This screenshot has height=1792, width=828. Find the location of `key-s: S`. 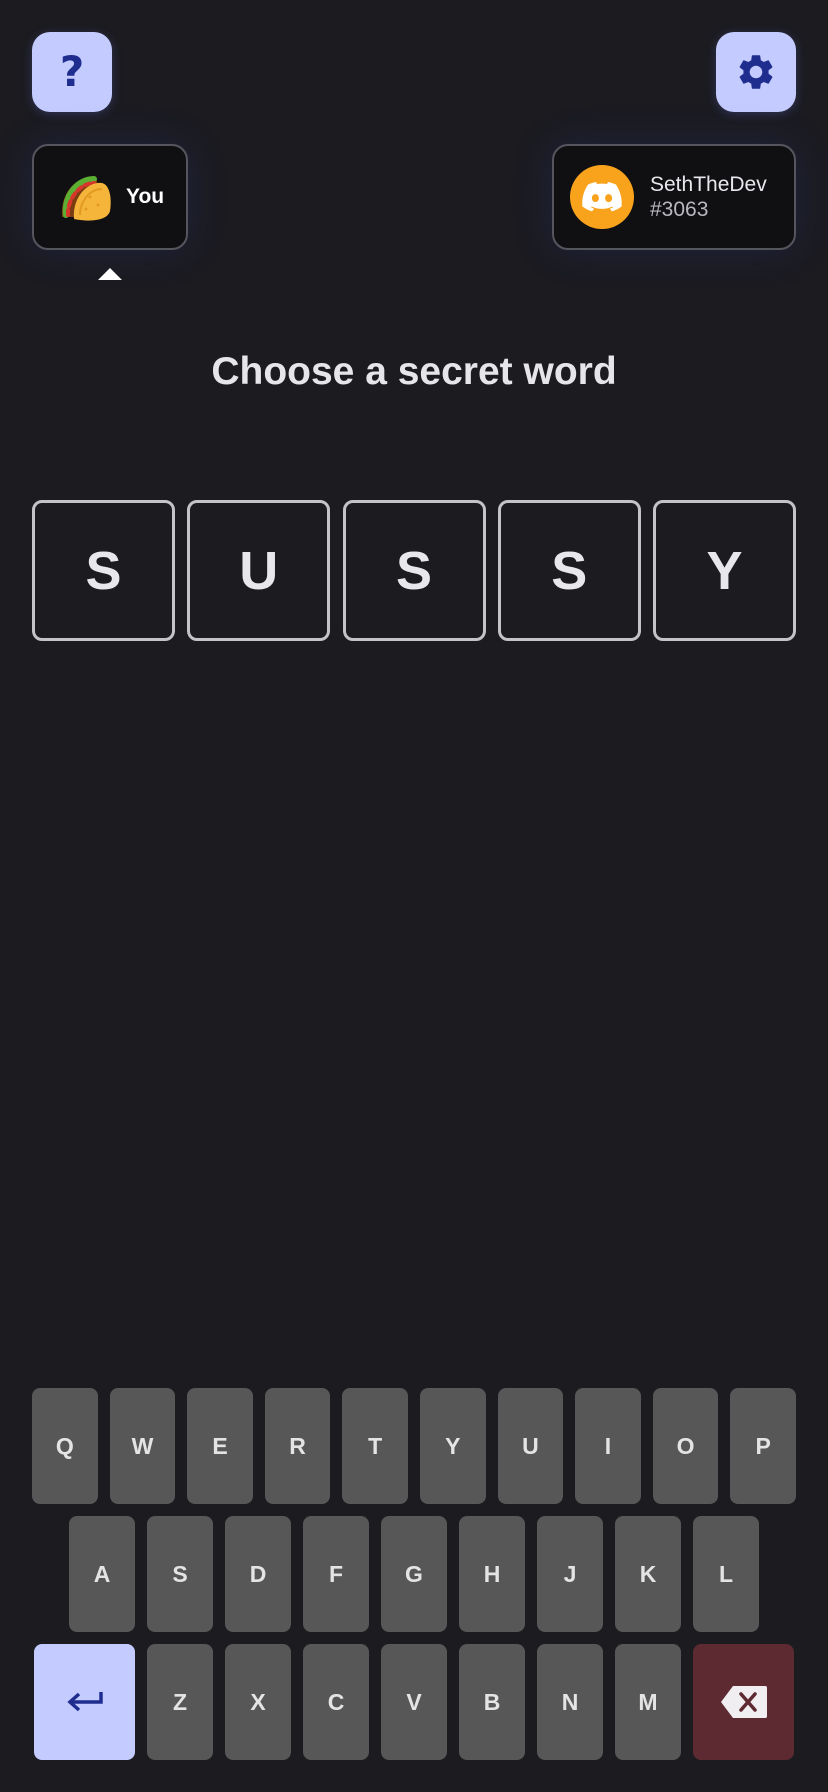

key-s: S is located at coordinates (180, 1574).